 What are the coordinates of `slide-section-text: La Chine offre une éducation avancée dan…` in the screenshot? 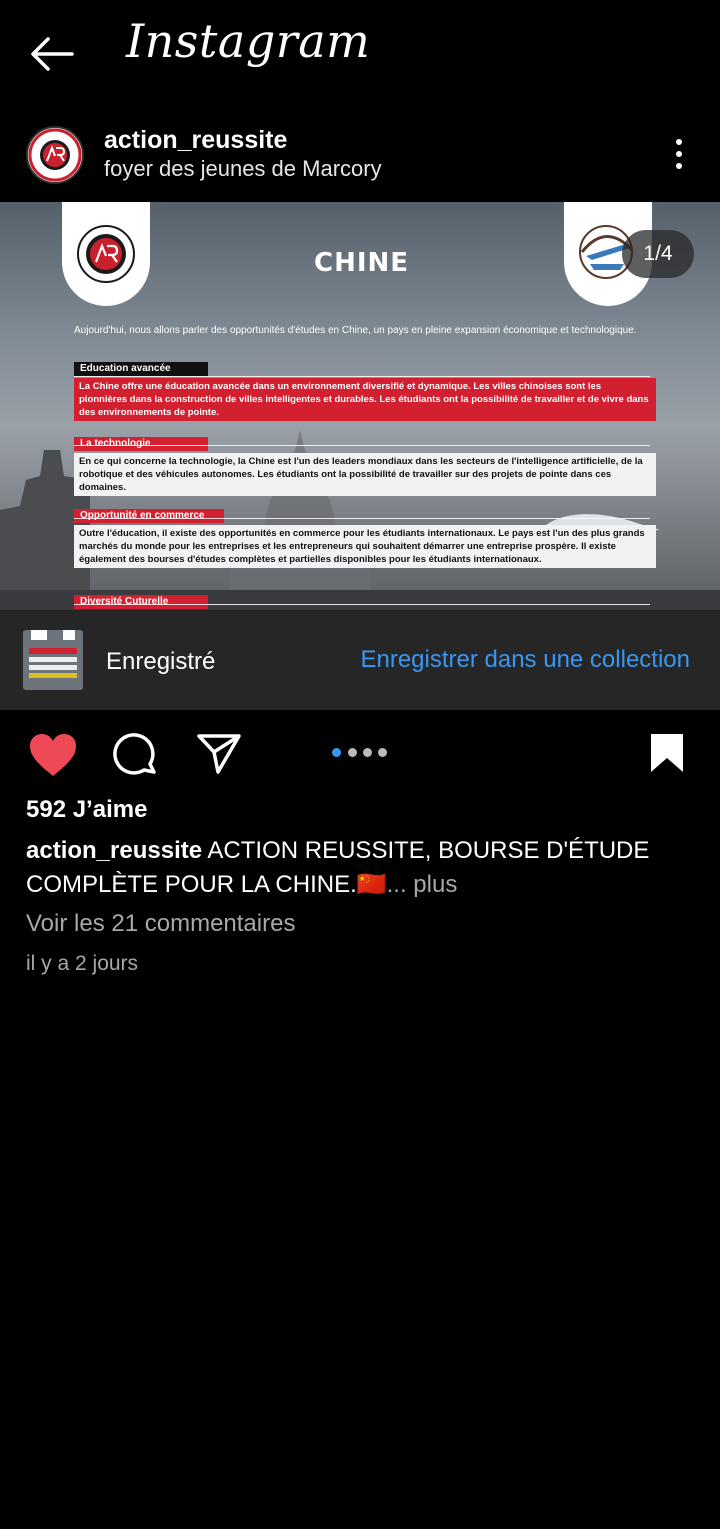 It's located at (365, 399).